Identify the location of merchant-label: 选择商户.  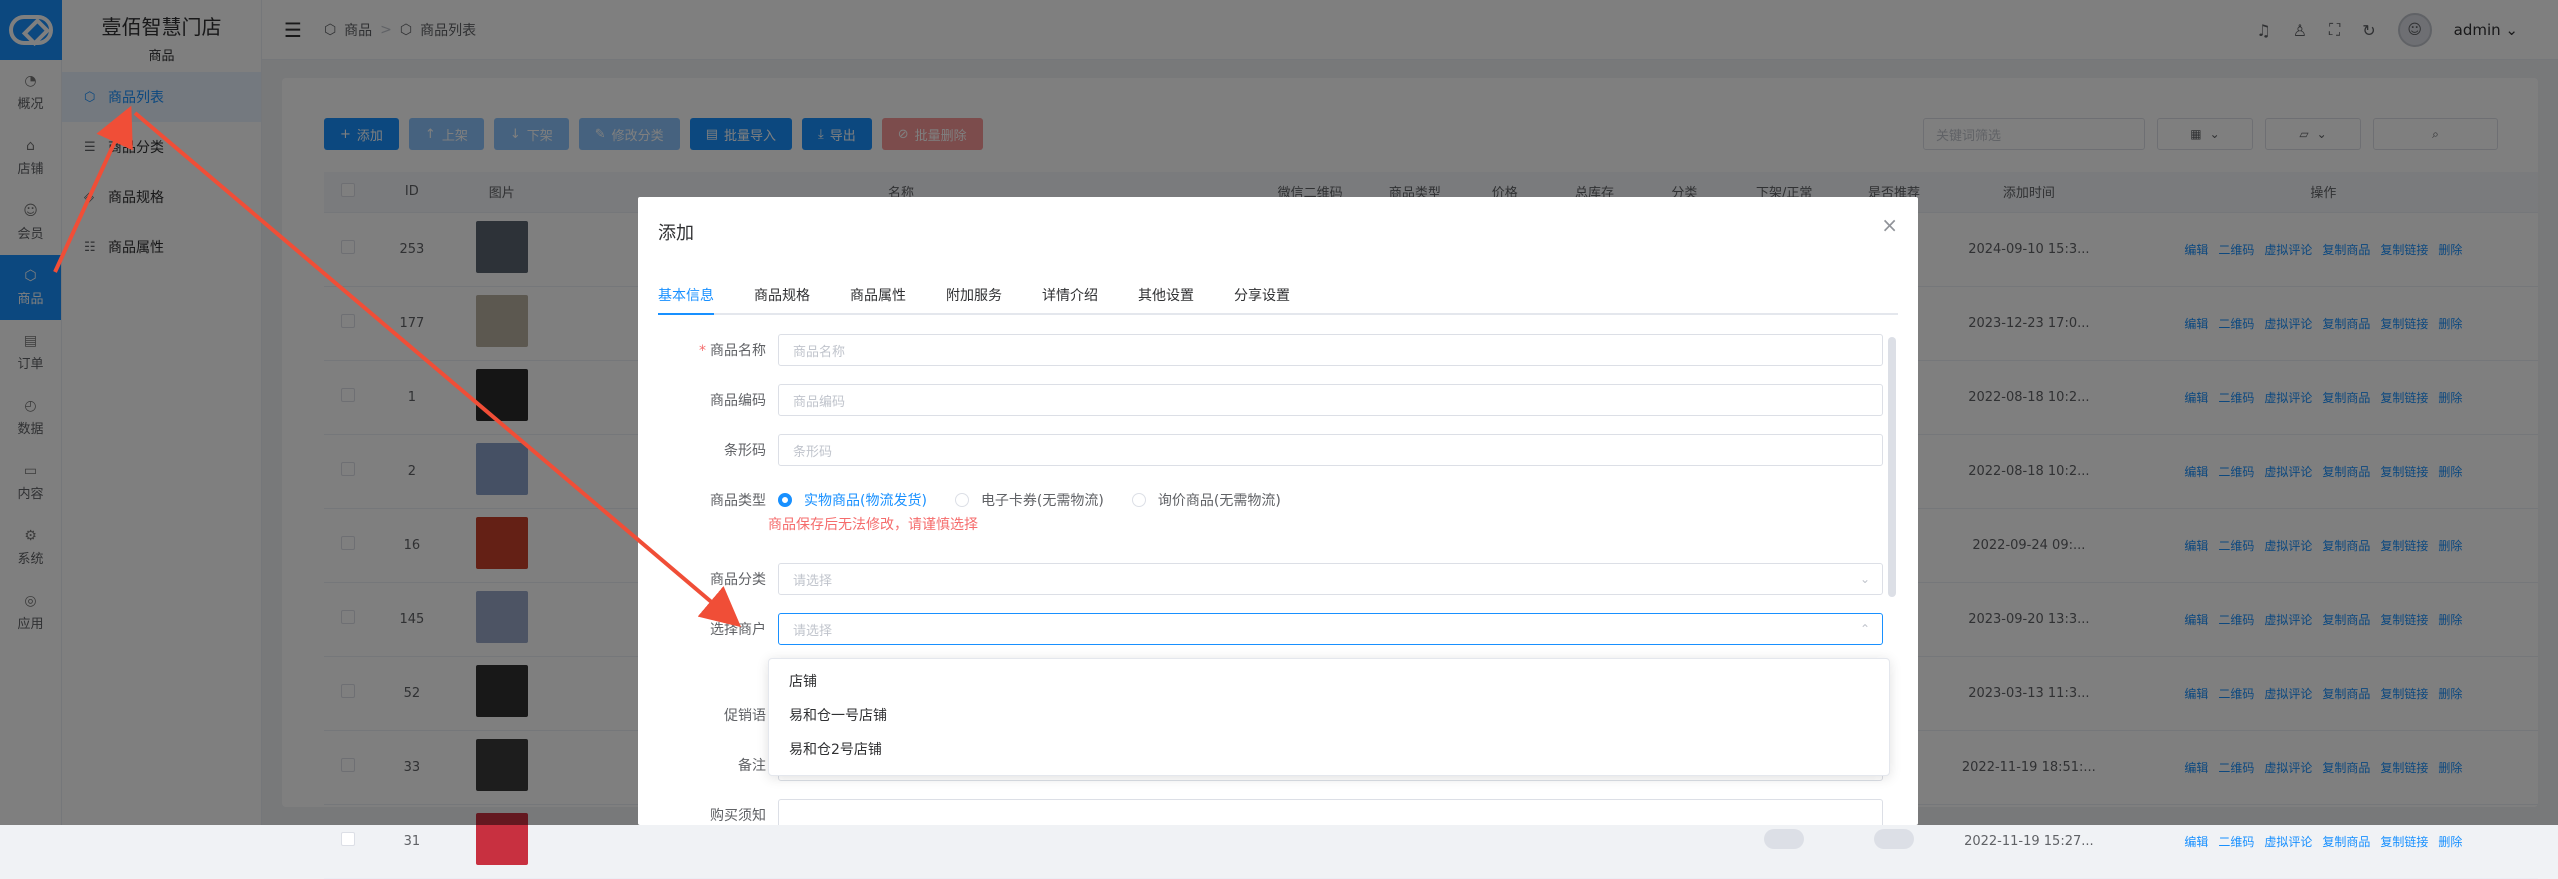
(738, 630).